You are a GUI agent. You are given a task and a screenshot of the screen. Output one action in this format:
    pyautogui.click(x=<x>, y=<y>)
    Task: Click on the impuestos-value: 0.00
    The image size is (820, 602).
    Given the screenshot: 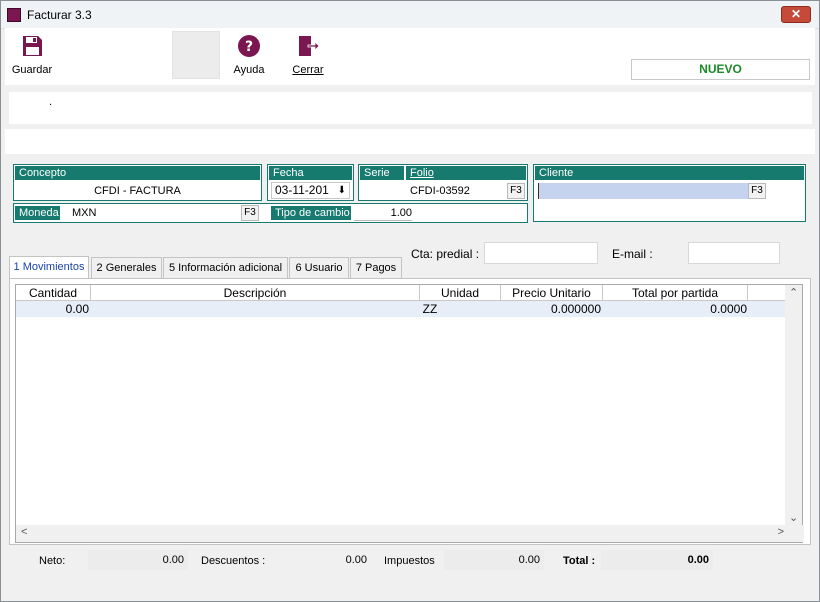 What is the action you would take?
    pyautogui.click(x=494, y=560)
    